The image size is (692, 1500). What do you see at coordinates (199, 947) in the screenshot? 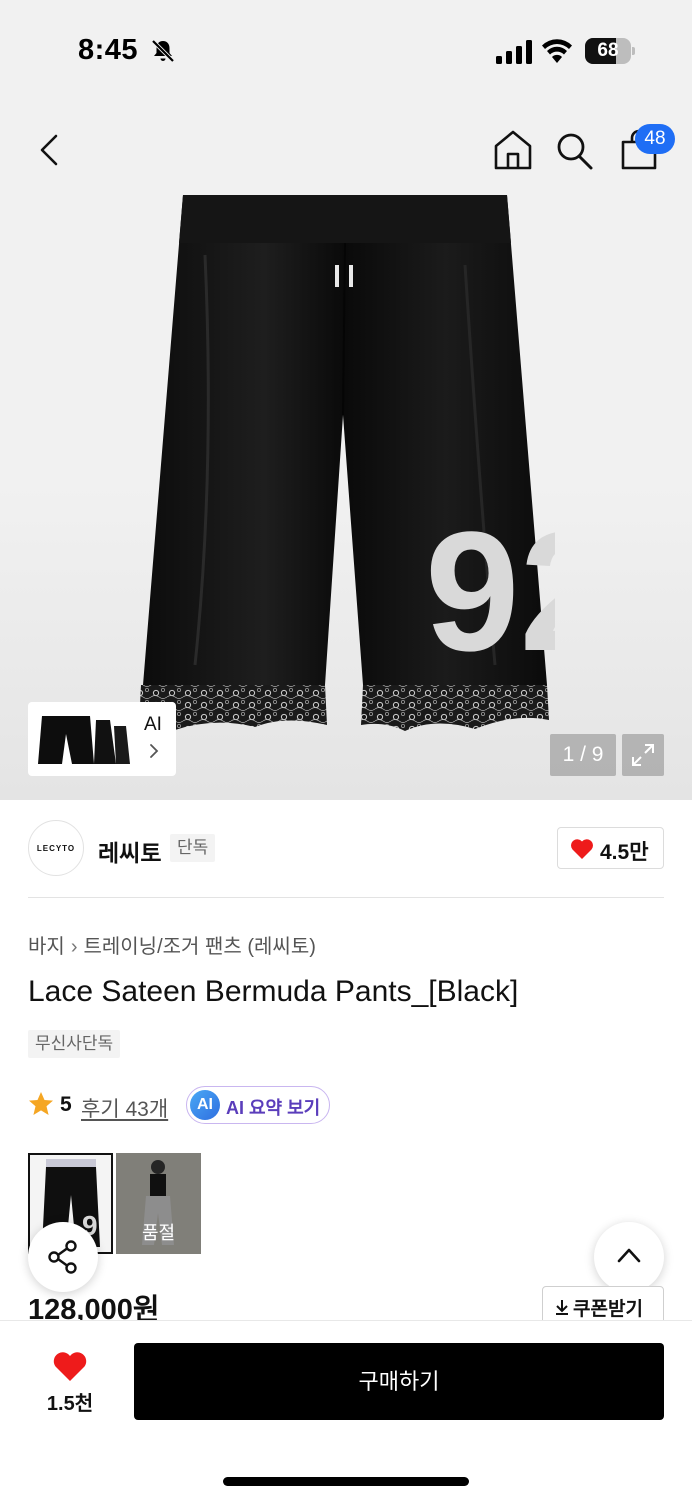
I see `breadcrumb-item: 트레이닝/조거 팬츠 (레씨토)` at bounding box center [199, 947].